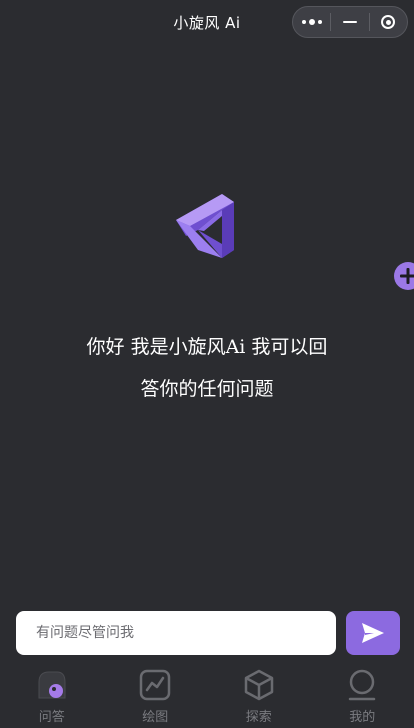  I want to click on input-row, so click(208, 633).